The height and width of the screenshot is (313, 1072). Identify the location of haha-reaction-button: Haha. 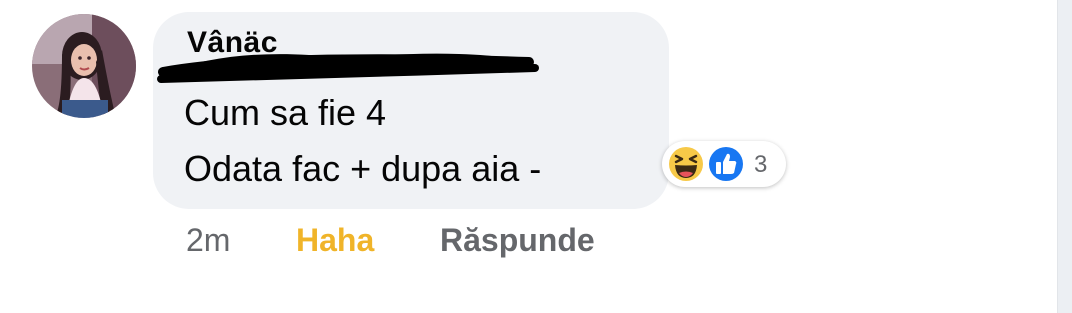
(335, 240).